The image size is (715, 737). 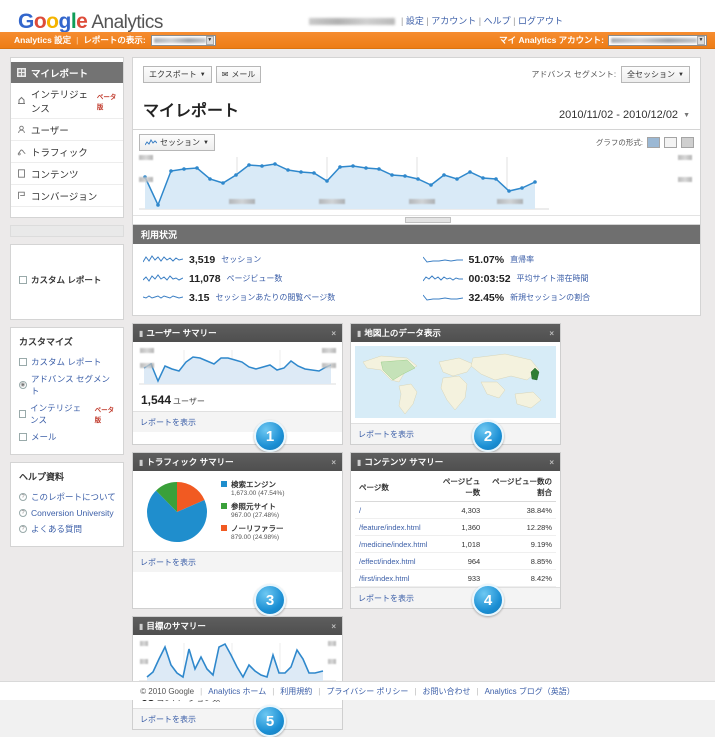 I want to click on graph-type-control: グラフの形式:, so click(x=645, y=142).